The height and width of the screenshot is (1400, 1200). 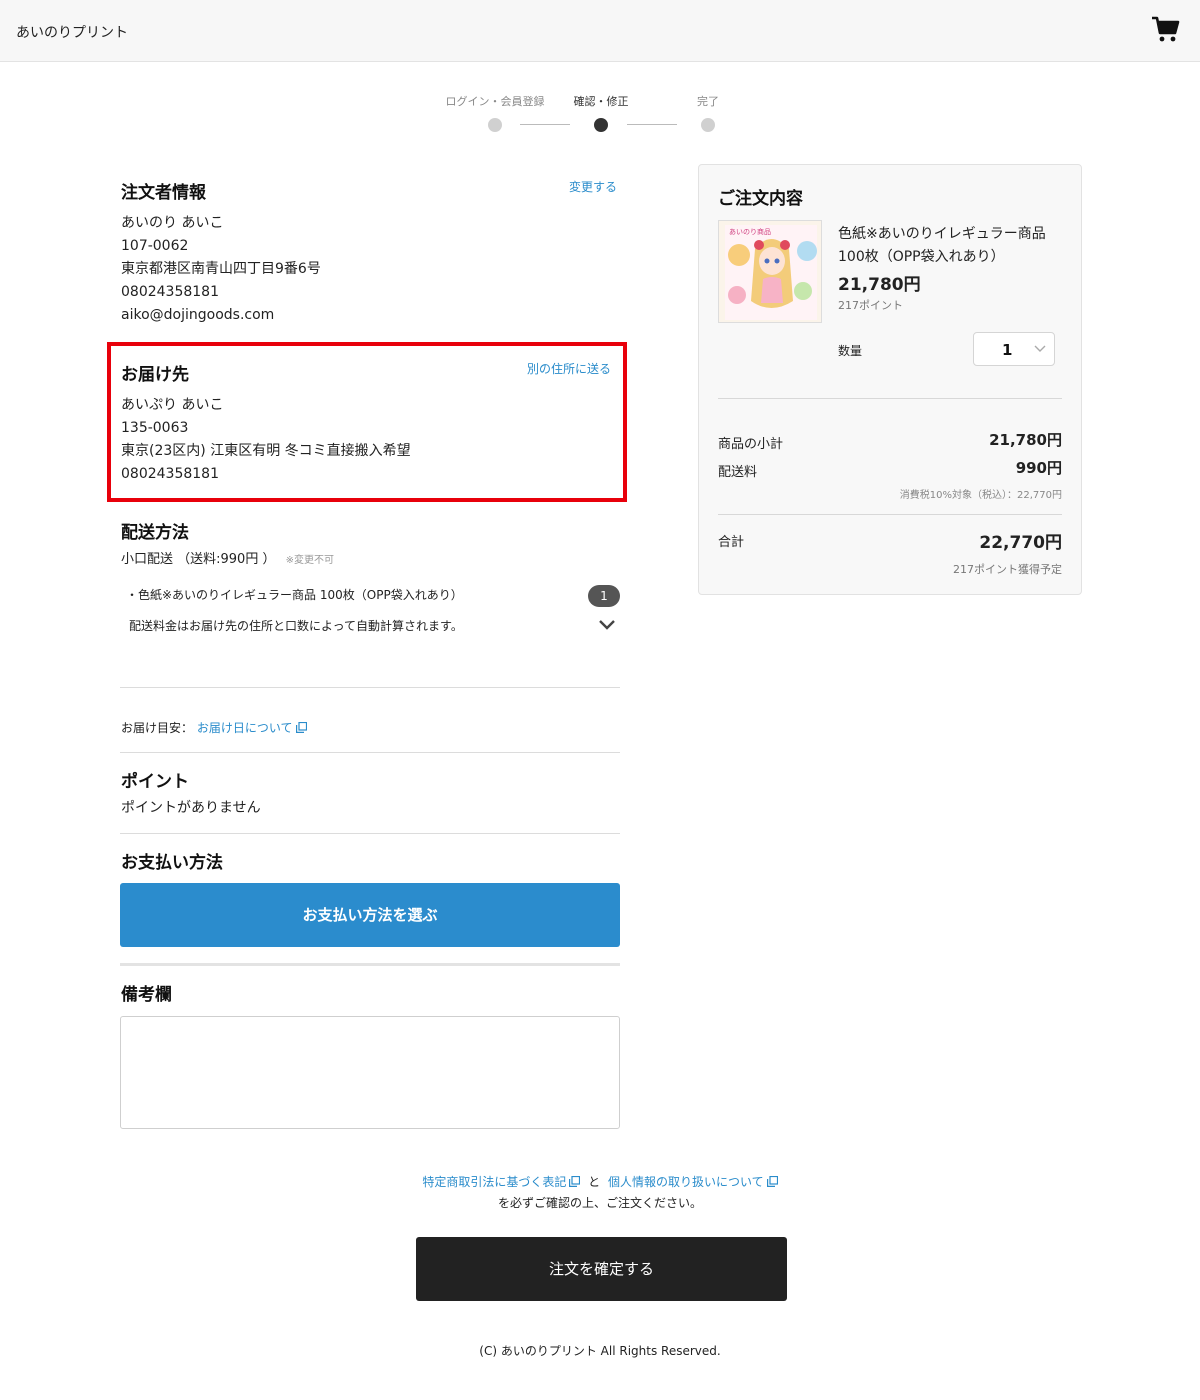 What do you see at coordinates (879, 285) in the screenshot?
I see `product-price: 21,780円` at bounding box center [879, 285].